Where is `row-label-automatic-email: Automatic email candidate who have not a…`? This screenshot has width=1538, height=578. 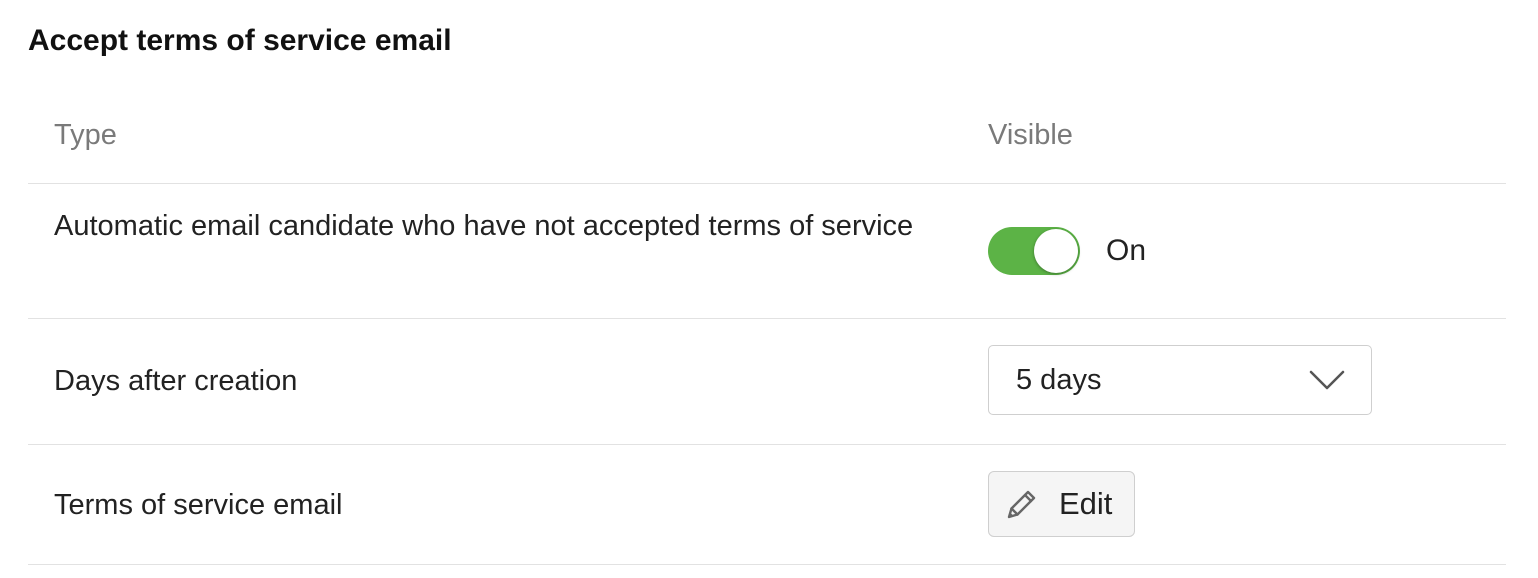 row-label-automatic-email: Automatic email candidate who have not a… is located at coordinates (484, 226).